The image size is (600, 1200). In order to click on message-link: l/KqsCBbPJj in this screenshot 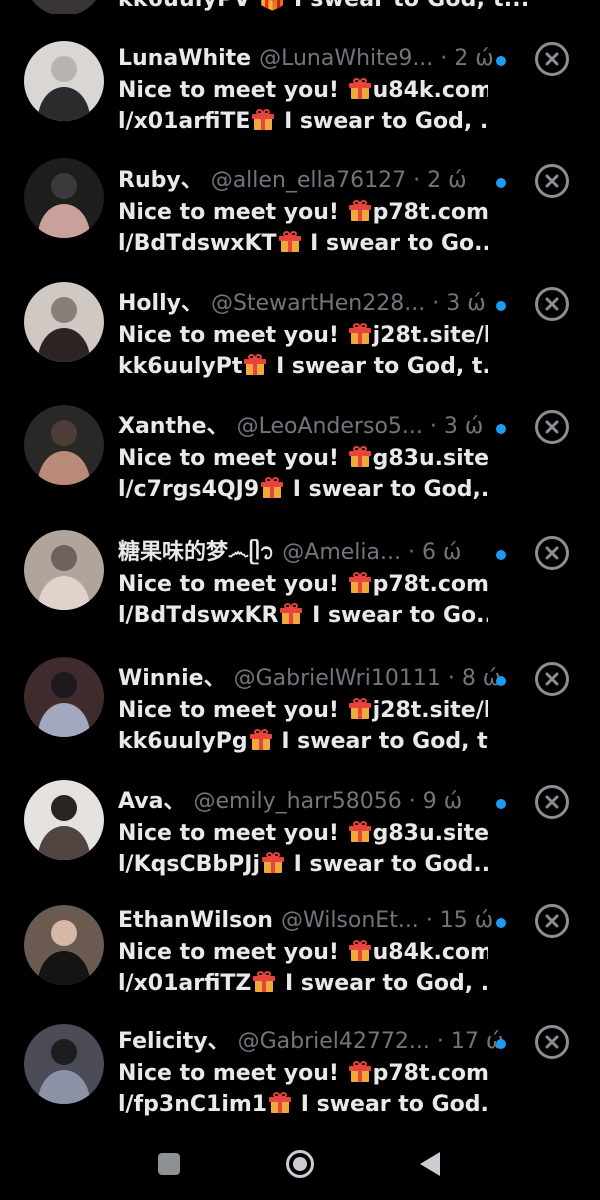, I will do `click(189, 864)`.